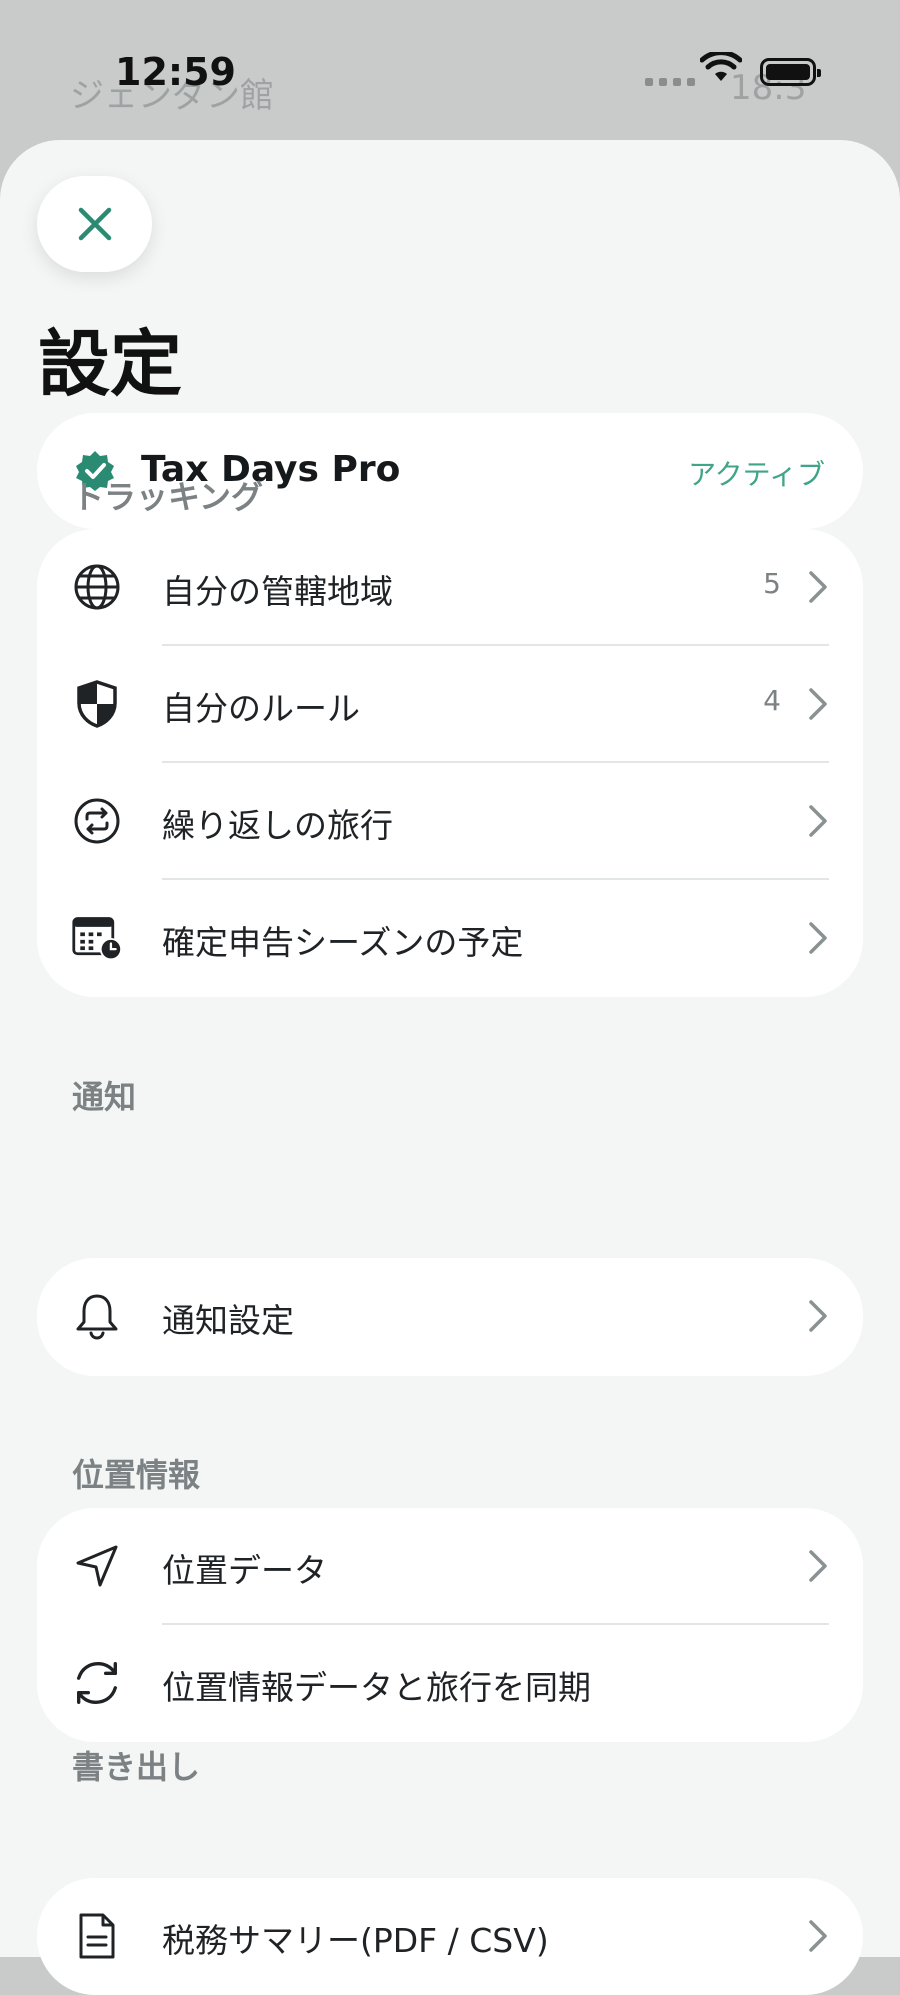  What do you see at coordinates (450, 704) in the screenshot?
I see `settings-row-rules: 自分のルール 4` at bounding box center [450, 704].